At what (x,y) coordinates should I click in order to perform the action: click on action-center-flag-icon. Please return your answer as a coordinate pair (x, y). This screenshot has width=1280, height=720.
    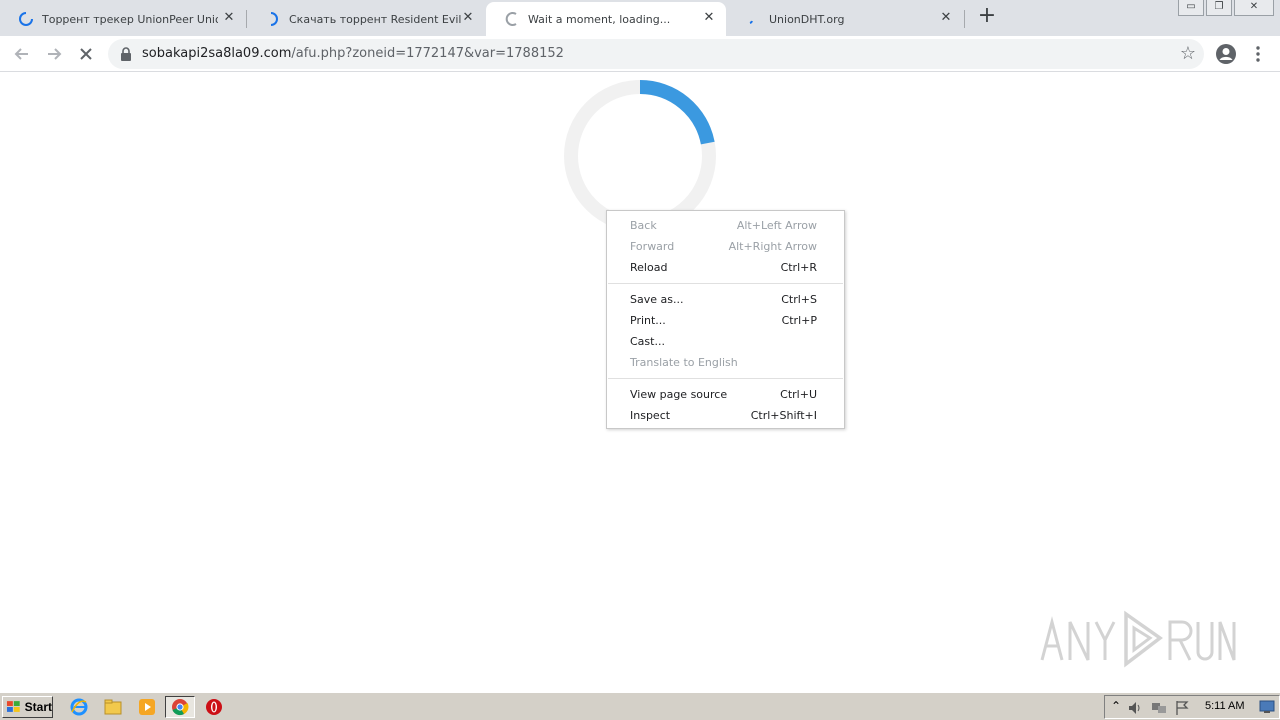
    Looking at the image, I should click on (1182, 708).